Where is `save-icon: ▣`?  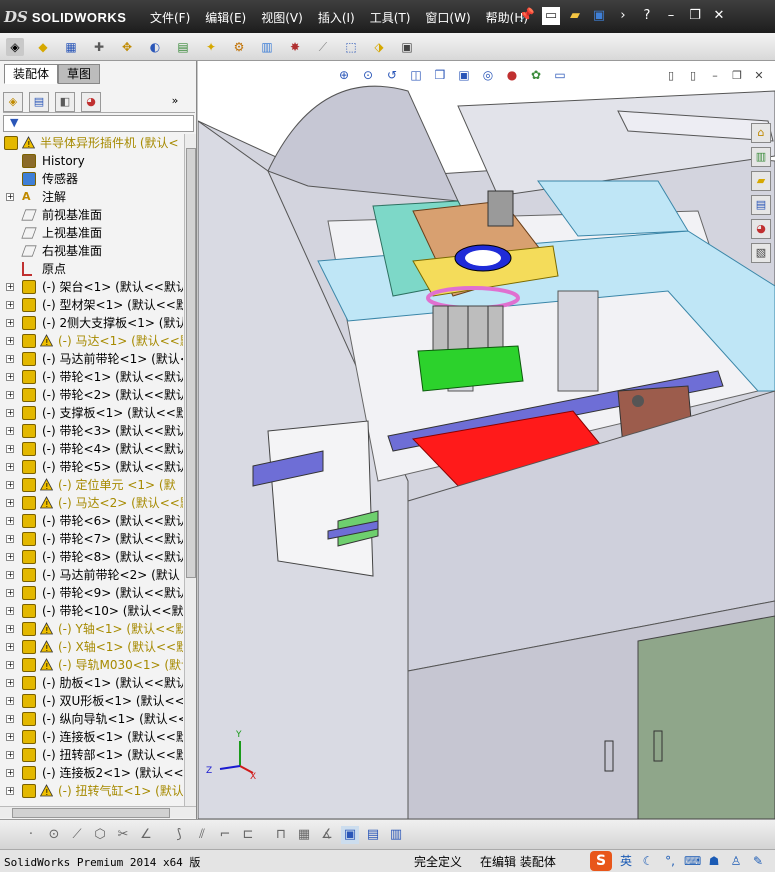 save-icon: ▣ is located at coordinates (599, 16).